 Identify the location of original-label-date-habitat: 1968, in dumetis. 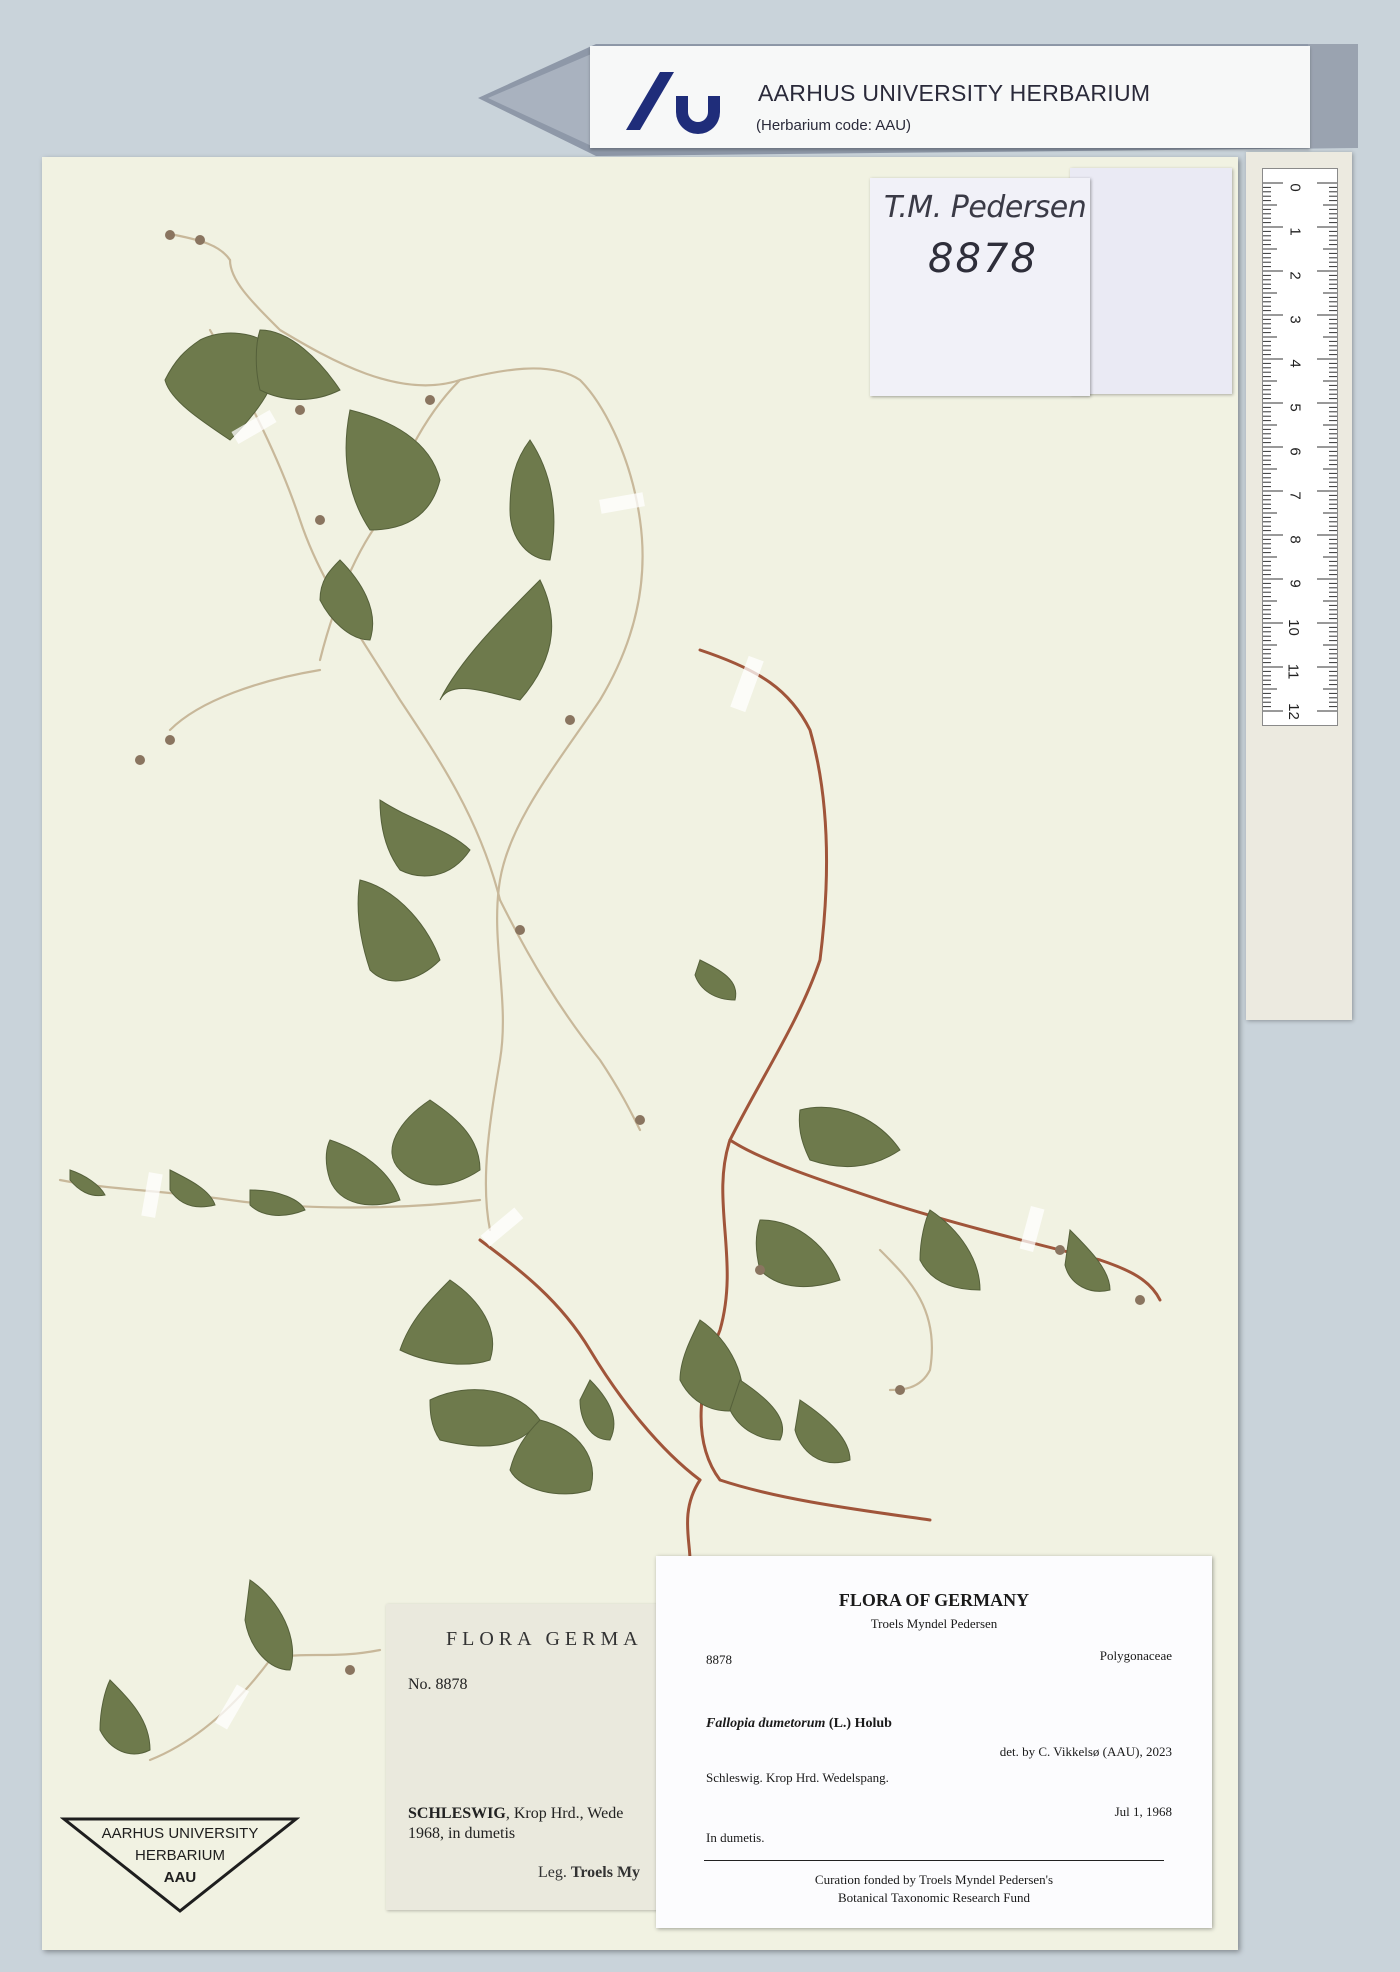
(462, 1833).